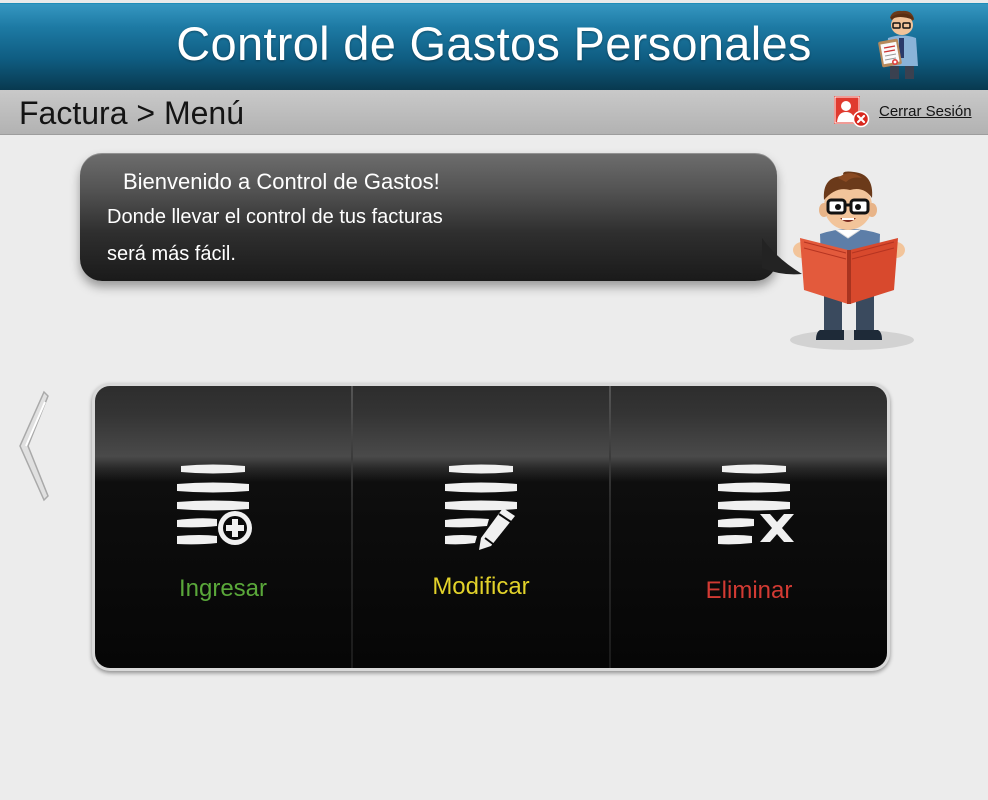 This screenshot has width=988, height=800. Describe the element at coordinates (852, 112) in the screenshot. I see `logout-user-icon` at that location.